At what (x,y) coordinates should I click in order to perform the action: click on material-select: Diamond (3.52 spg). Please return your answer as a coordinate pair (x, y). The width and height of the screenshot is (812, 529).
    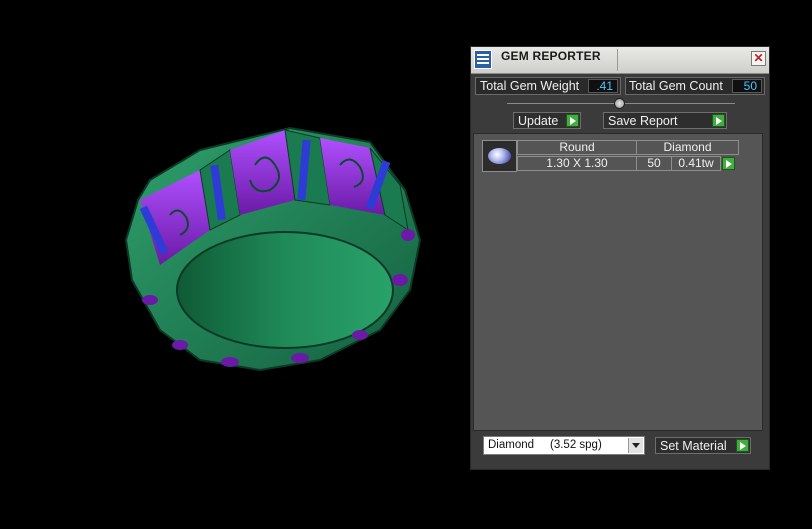
    Looking at the image, I should click on (564, 445).